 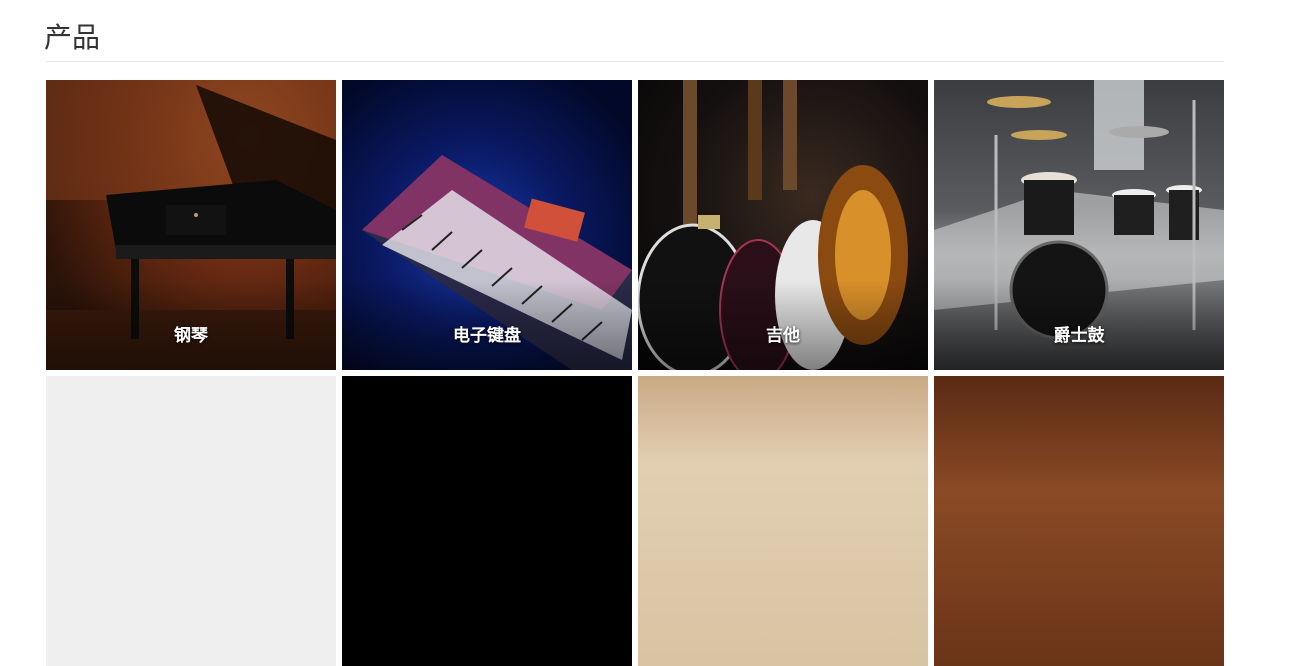 I want to click on product-label-guitar: 吉他, so click(x=783, y=336).